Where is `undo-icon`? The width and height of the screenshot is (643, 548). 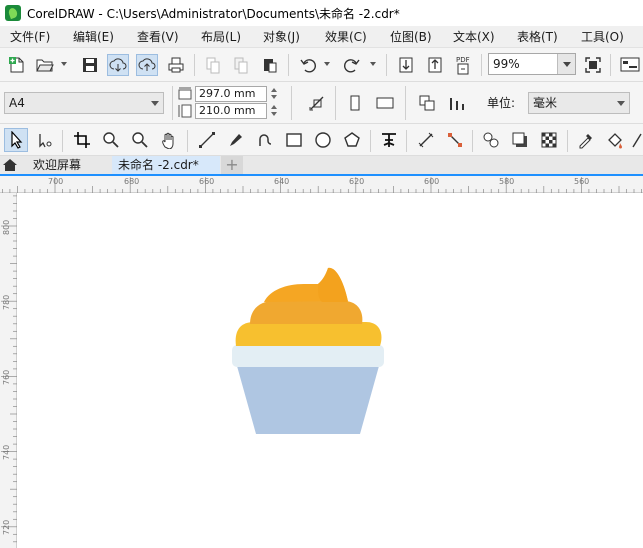 undo-icon is located at coordinates (308, 65).